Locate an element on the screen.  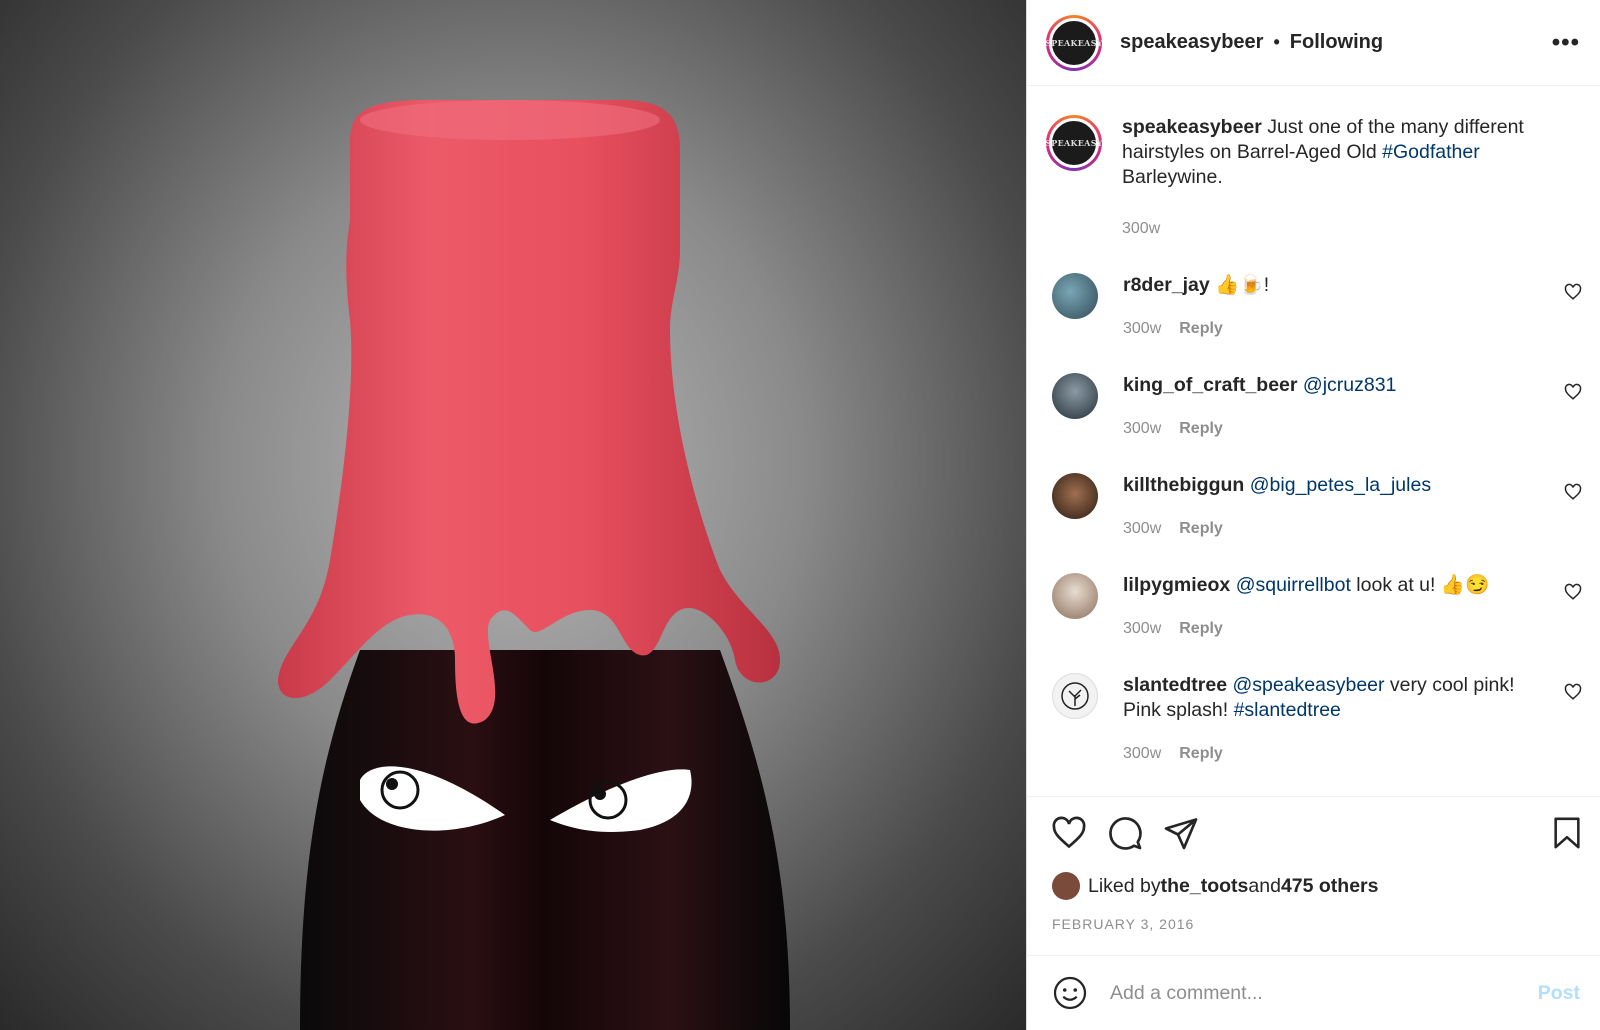
comment-bubble-icon is located at coordinates (1125, 833).